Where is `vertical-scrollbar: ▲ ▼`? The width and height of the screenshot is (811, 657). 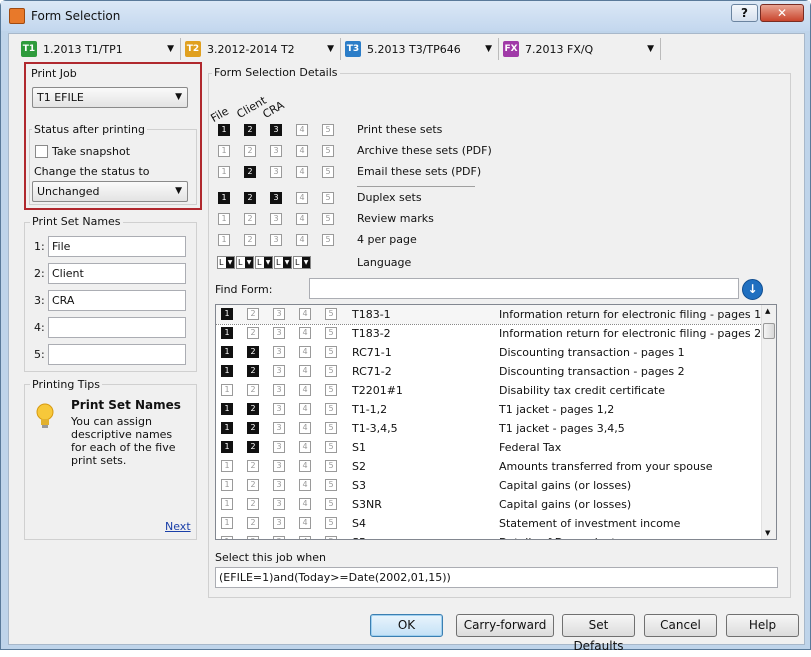 vertical-scrollbar: ▲ ▼ is located at coordinates (768, 422).